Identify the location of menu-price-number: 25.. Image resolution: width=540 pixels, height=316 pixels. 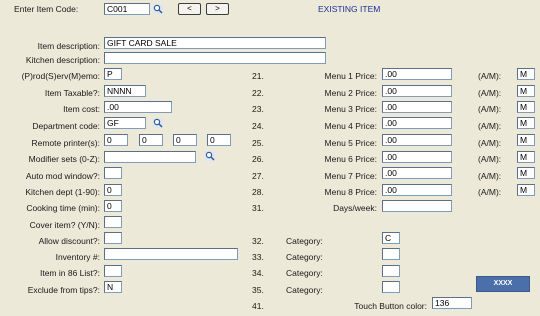
(258, 143).